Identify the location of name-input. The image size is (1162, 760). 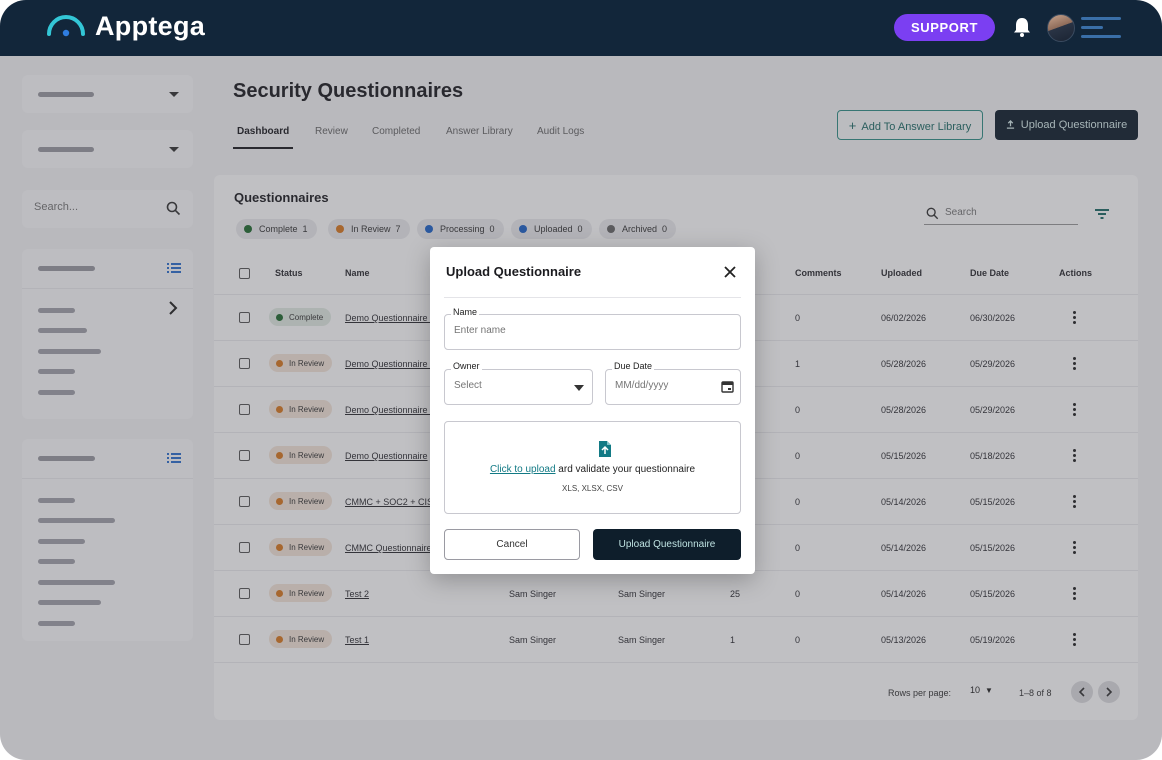
(572, 330).